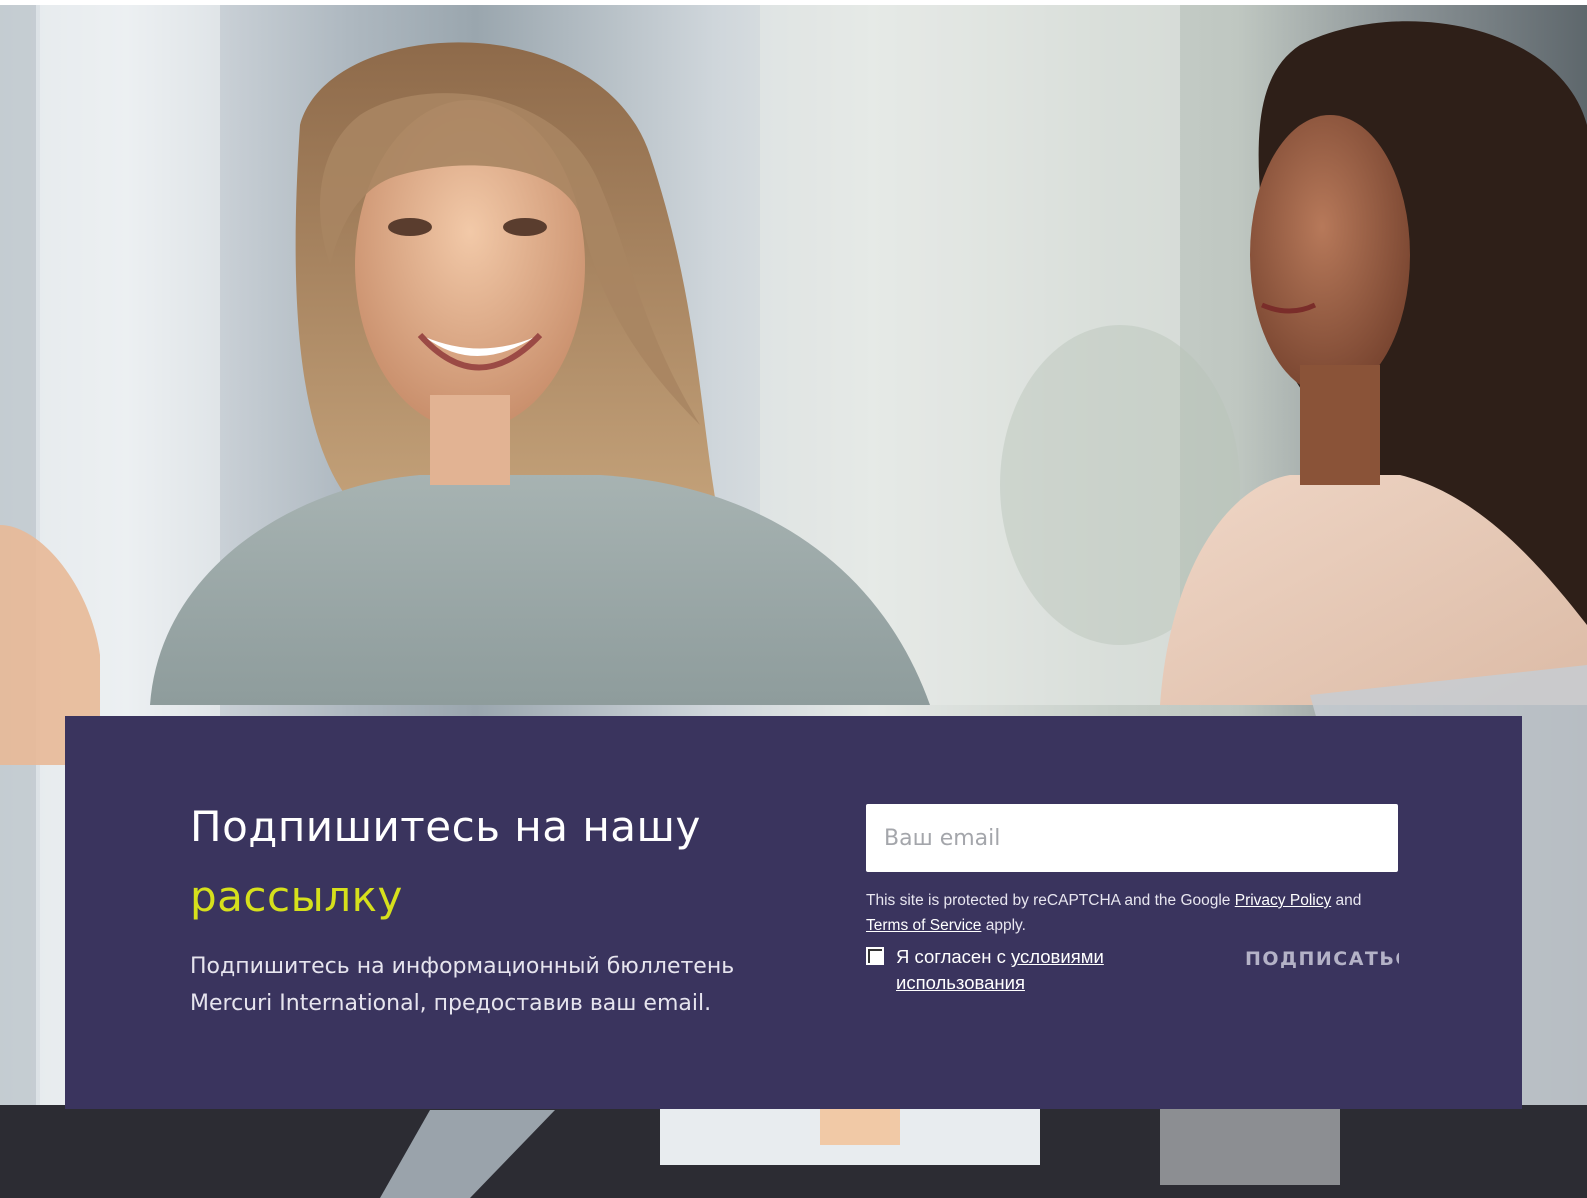 This screenshot has height=1198, width=1587. What do you see at coordinates (1132, 838) in the screenshot?
I see `email-input` at bounding box center [1132, 838].